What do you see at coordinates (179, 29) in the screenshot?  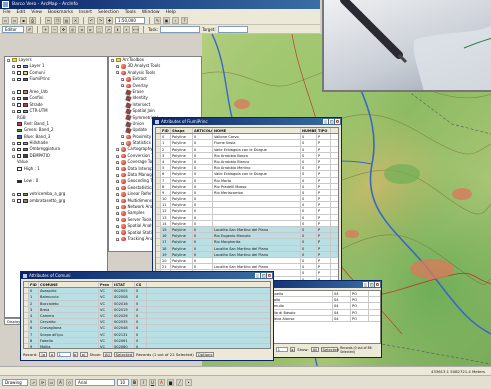 I see `task-dropdown` at bounding box center [179, 29].